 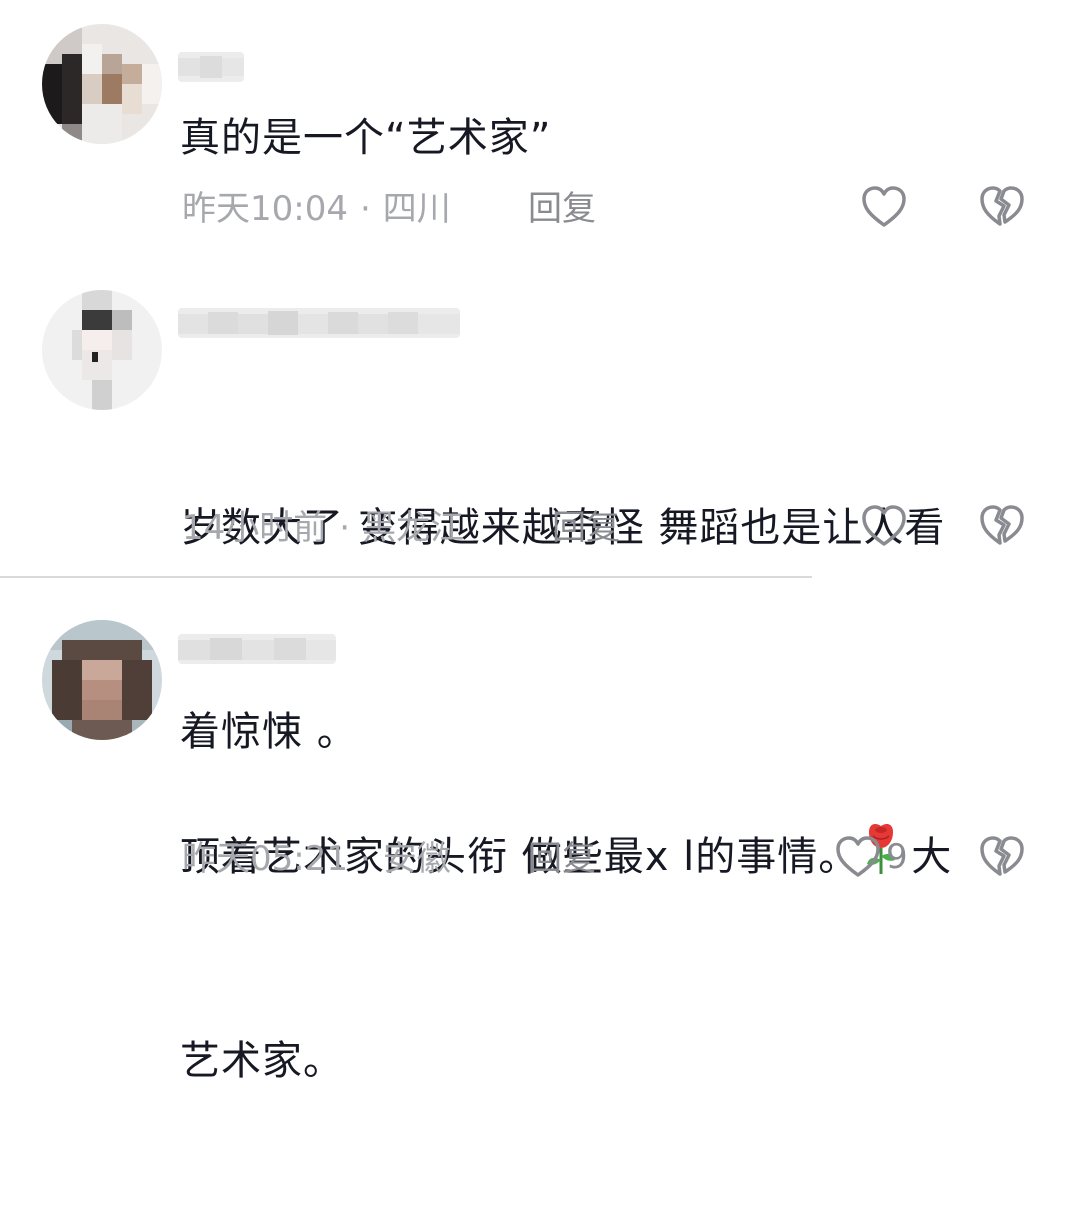 I want to click on like-button: 9, so click(x=871, y=857).